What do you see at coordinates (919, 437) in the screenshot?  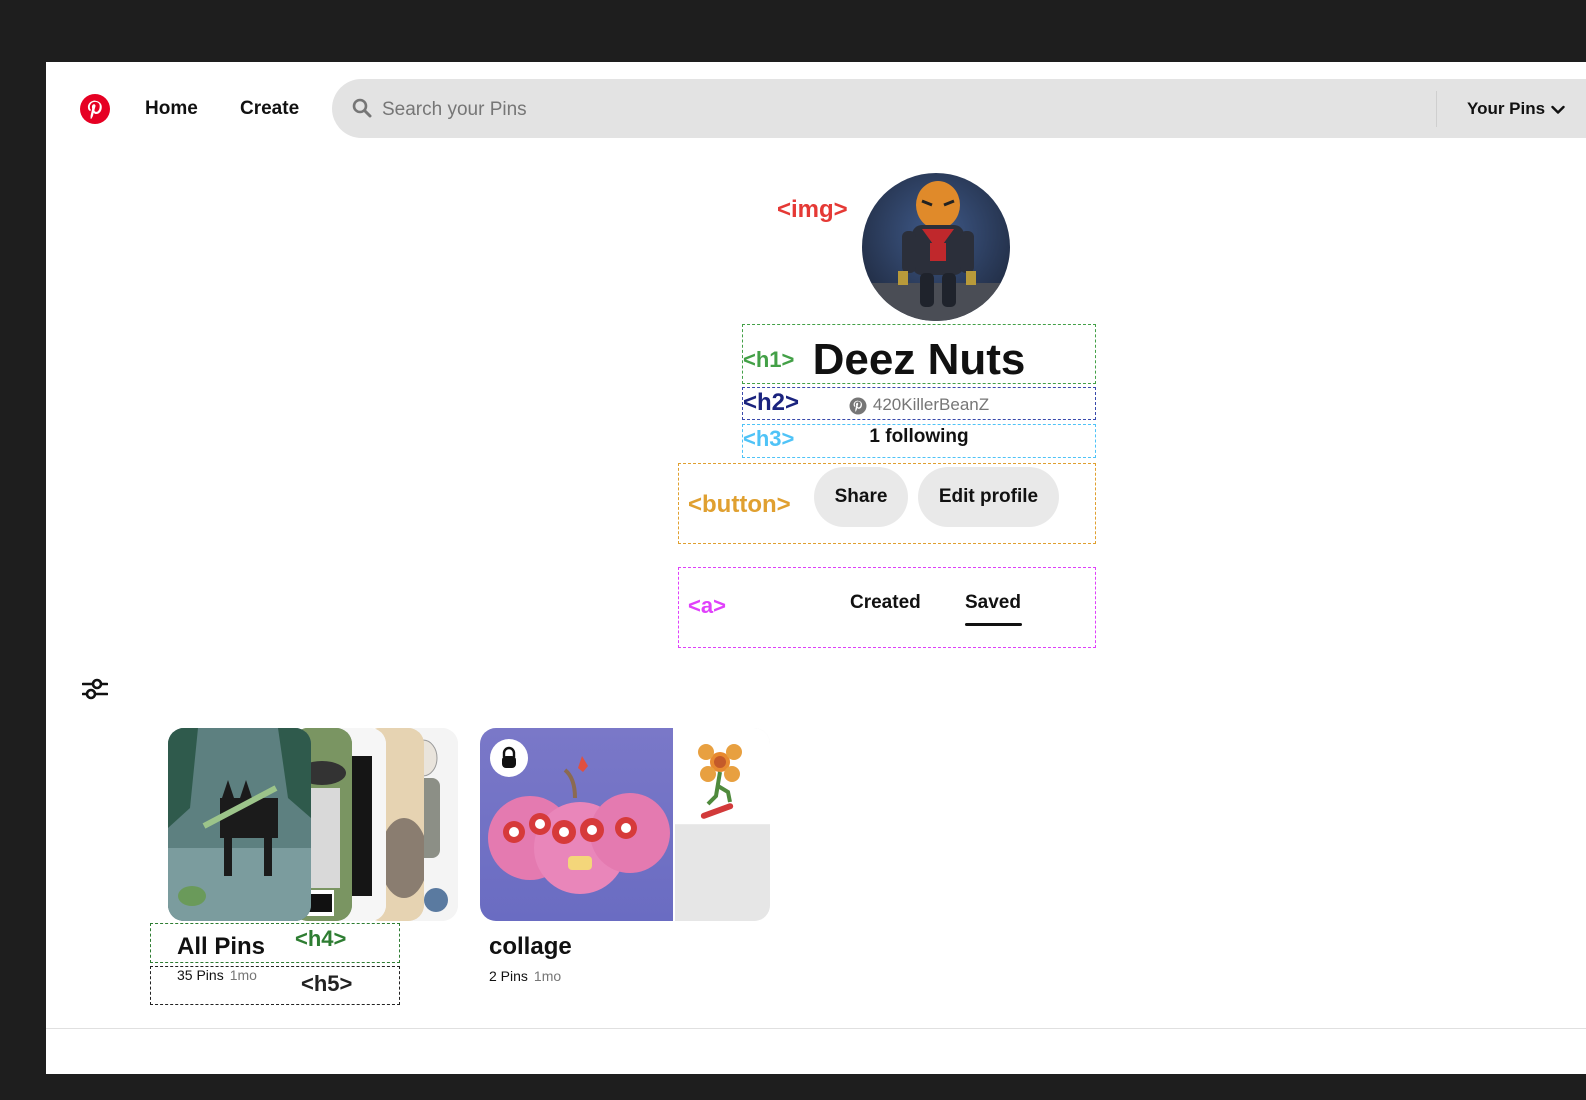 I see `following-count: 1 following` at bounding box center [919, 437].